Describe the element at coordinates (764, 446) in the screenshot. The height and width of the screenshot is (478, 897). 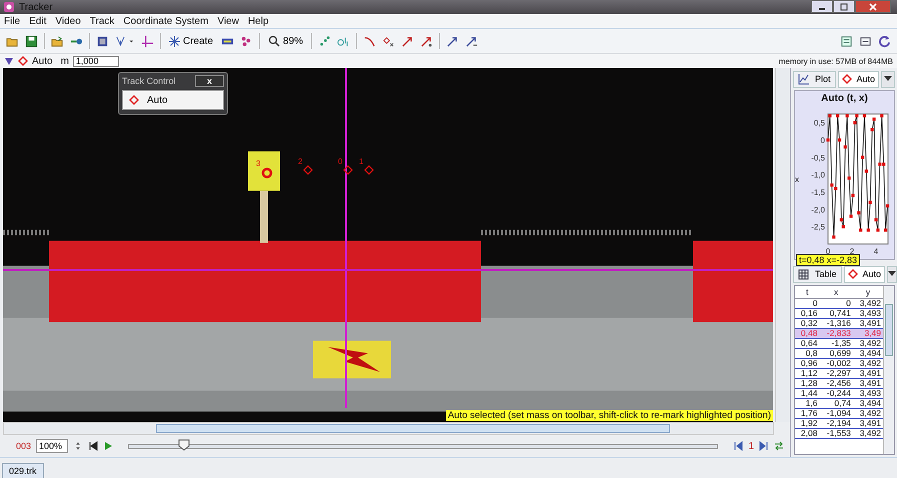
I see `step-forward-icon` at that location.